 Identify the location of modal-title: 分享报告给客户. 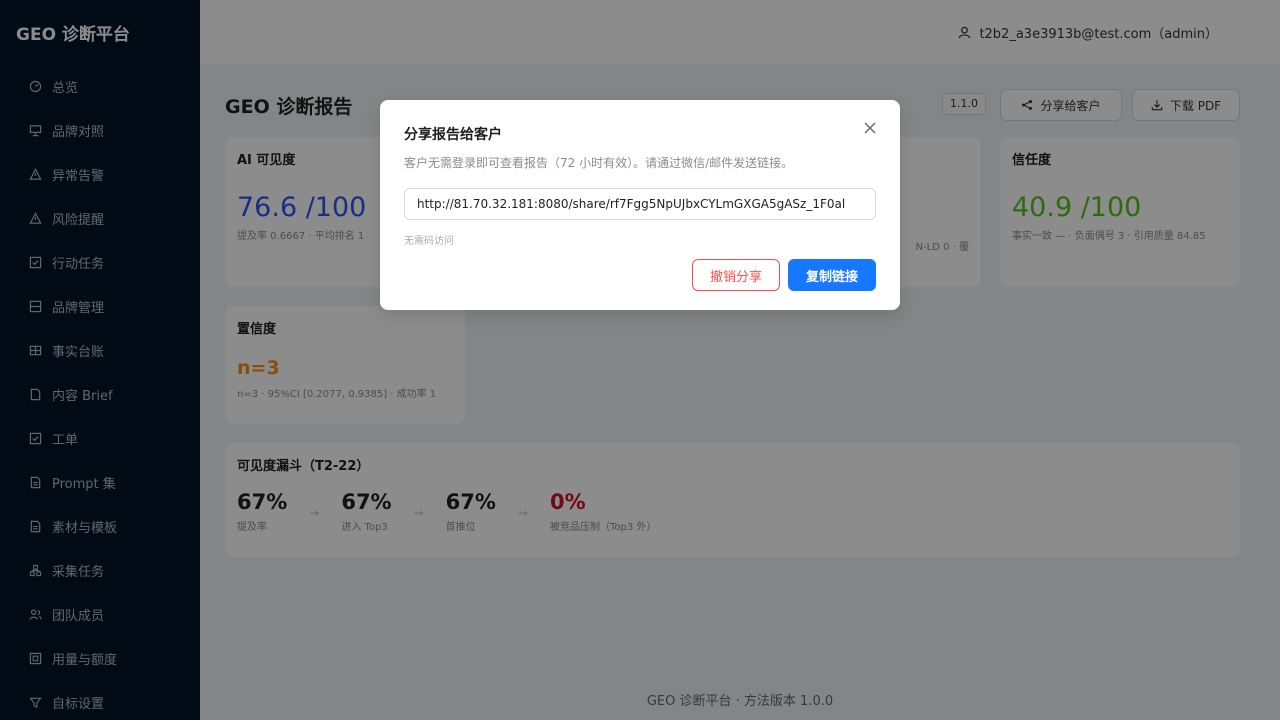
(453, 135).